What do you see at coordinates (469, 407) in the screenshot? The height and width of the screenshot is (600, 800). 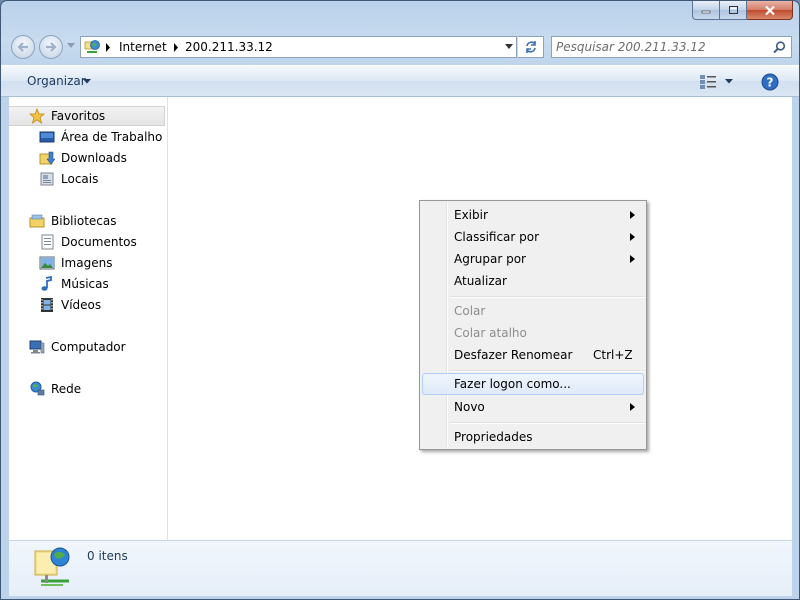 I see `menu-item-label: Novo` at bounding box center [469, 407].